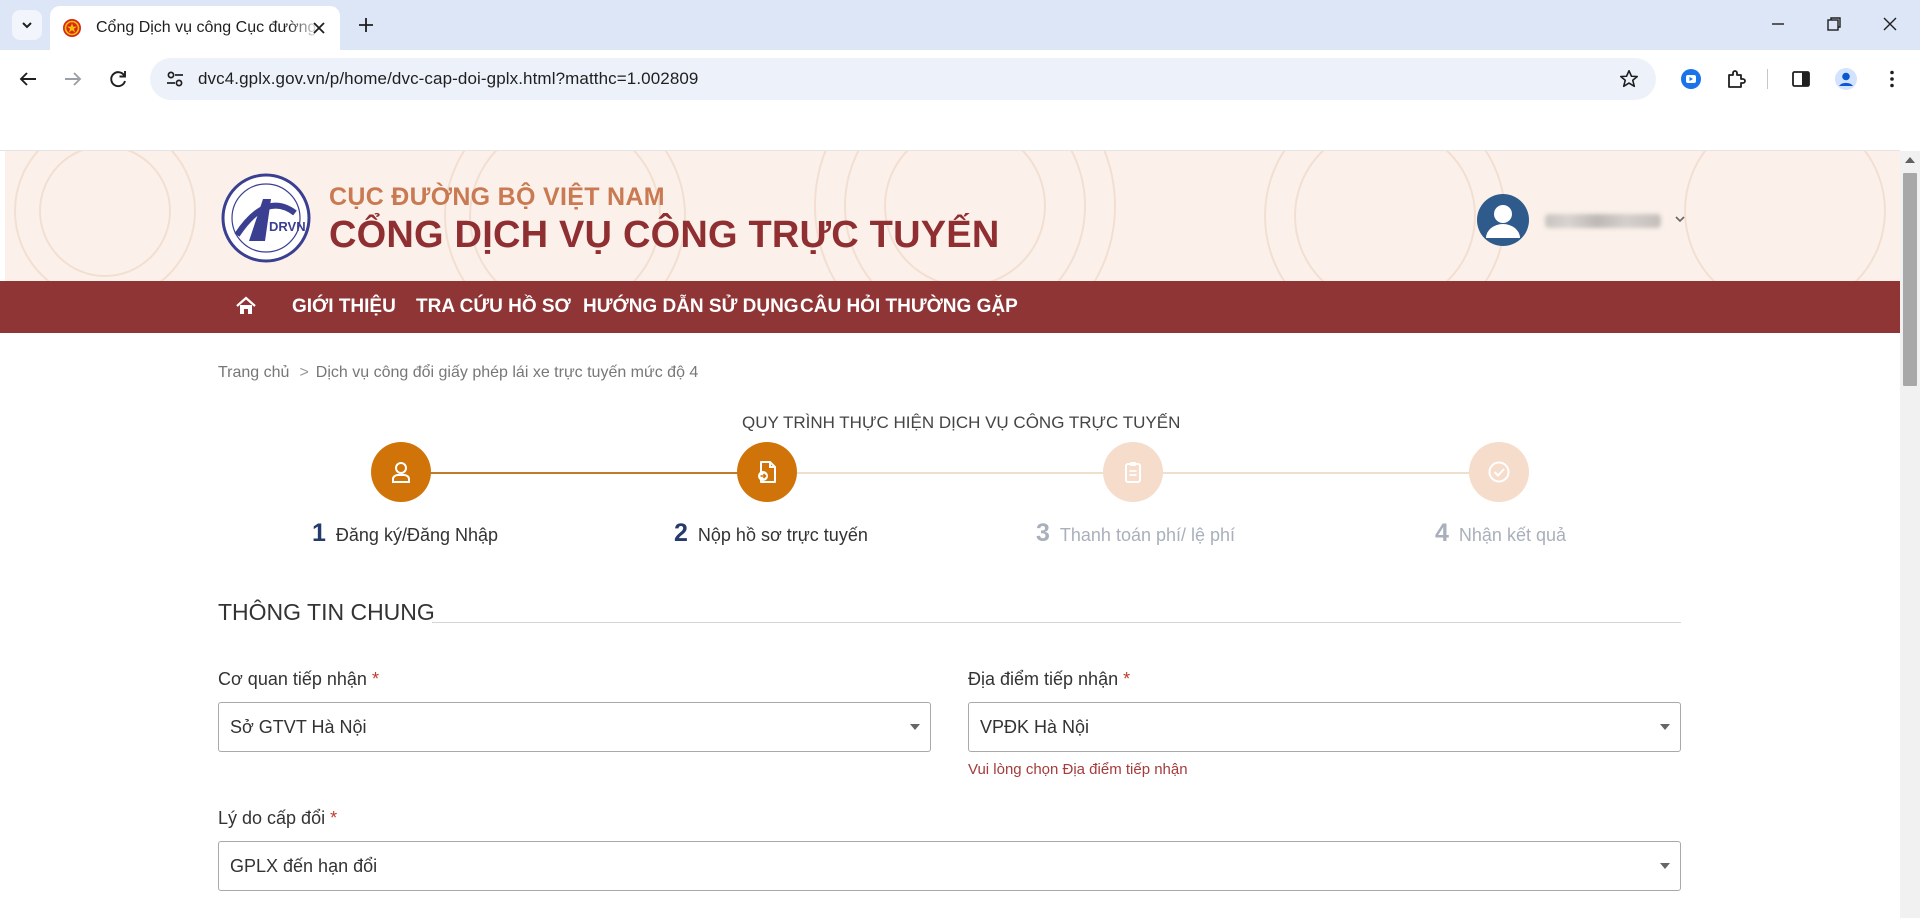 This screenshot has height=918, width=1920. I want to click on side-panel-icon, so click(1801, 79).